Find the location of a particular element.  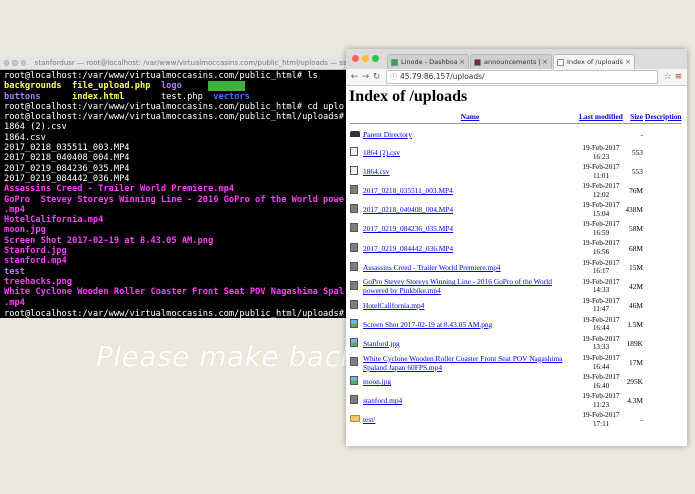

sort-by-description-link: Description is located at coordinates (663, 116).